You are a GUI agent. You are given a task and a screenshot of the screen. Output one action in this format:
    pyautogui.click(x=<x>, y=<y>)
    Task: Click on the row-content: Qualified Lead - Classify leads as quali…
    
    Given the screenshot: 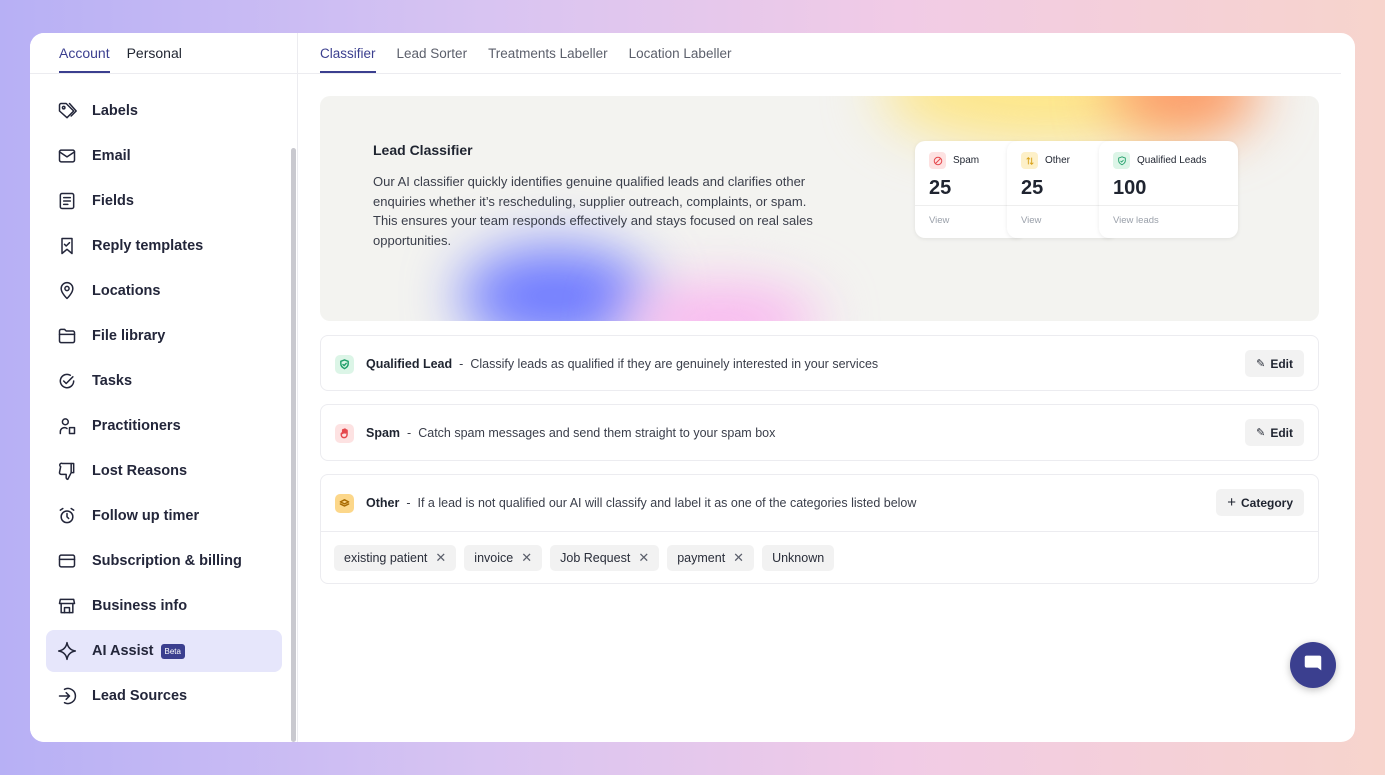 What is the action you would take?
    pyautogui.click(x=606, y=364)
    